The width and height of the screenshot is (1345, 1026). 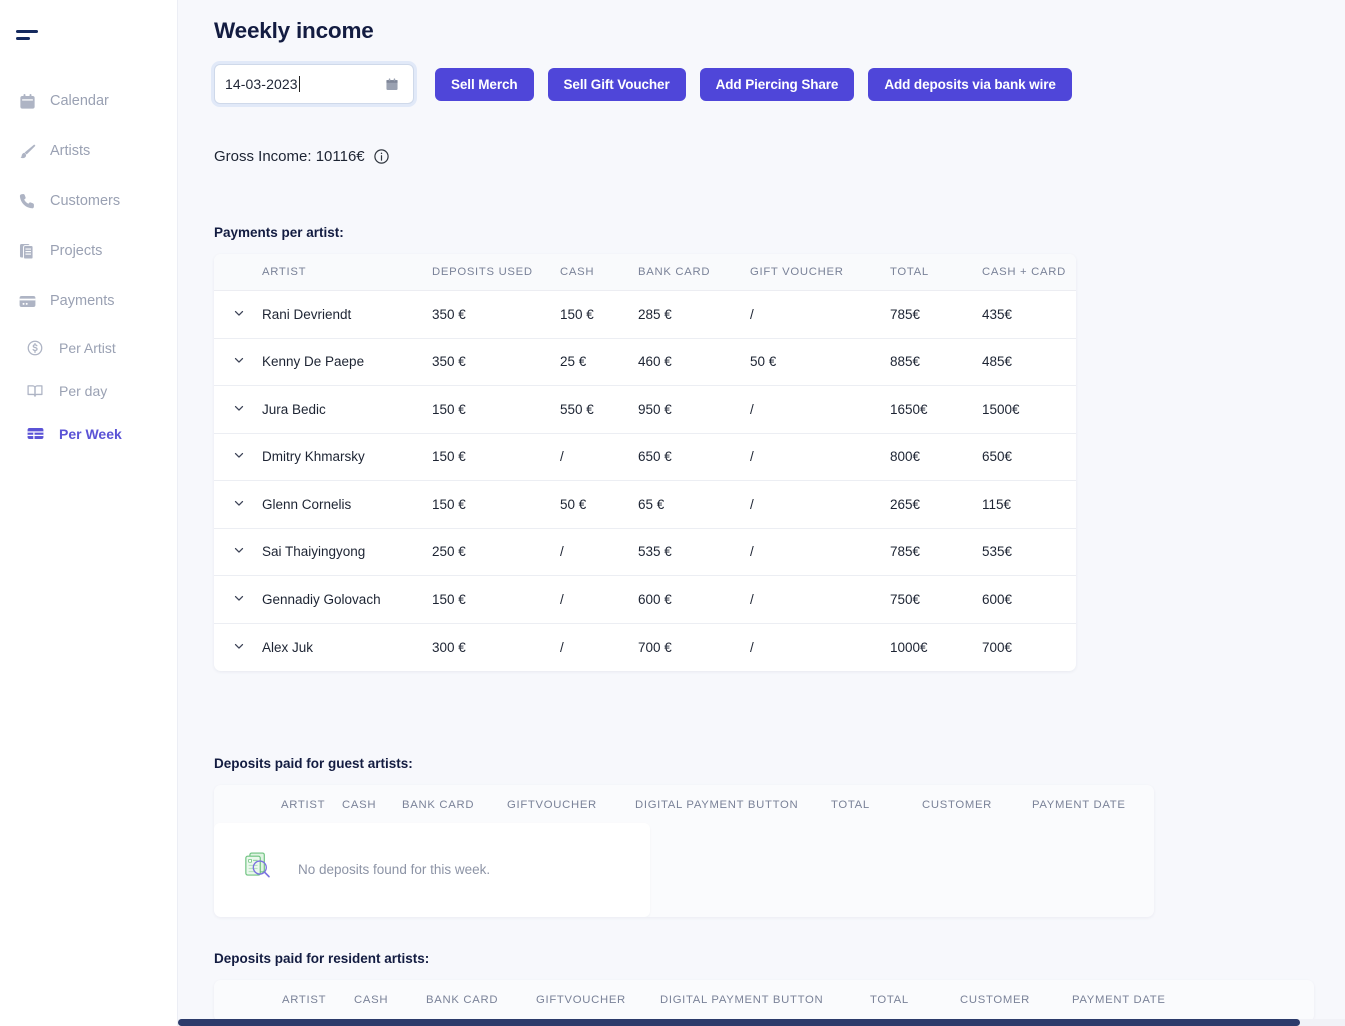 What do you see at coordinates (314, 84) in the screenshot?
I see `date-input: 14-03-2023` at bounding box center [314, 84].